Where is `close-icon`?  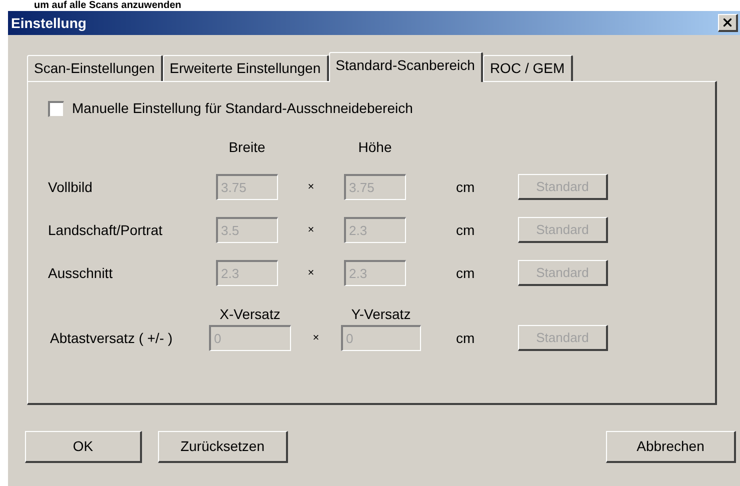 close-icon is located at coordinates (727, 22).